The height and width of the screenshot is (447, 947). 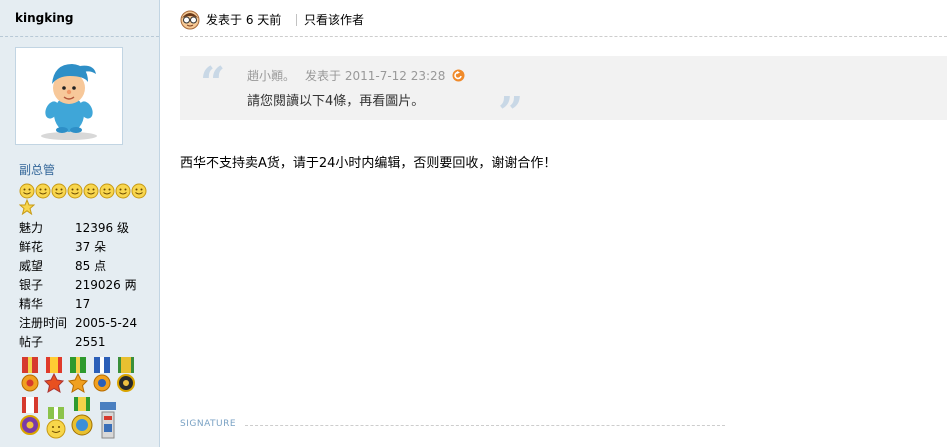 What do you see at coordinates (31, 285) in the screenshot?
I see `stat-label: 银子` at bounding box center [31, 285].